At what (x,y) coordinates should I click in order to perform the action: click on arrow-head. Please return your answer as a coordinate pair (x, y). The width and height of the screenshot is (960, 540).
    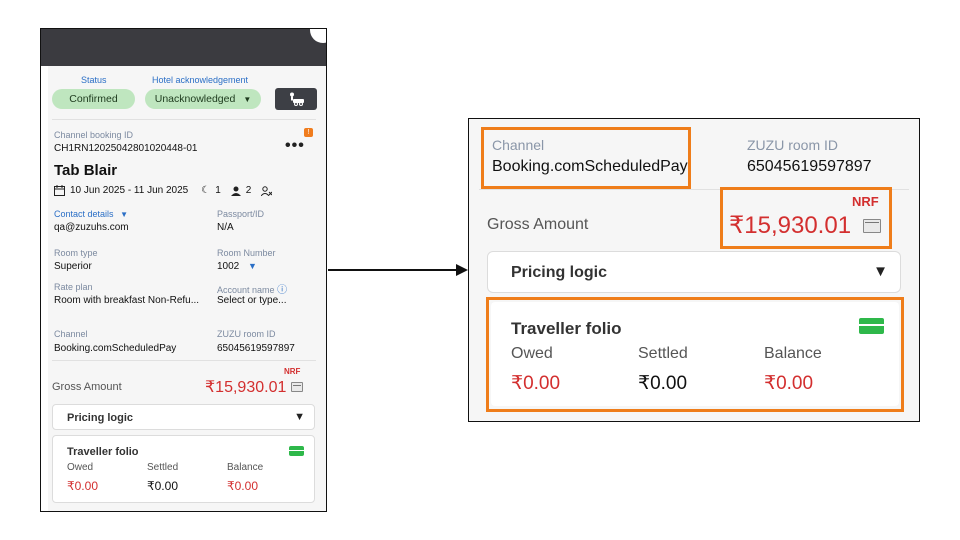
    Looking at the image, I should click on (462, 270).